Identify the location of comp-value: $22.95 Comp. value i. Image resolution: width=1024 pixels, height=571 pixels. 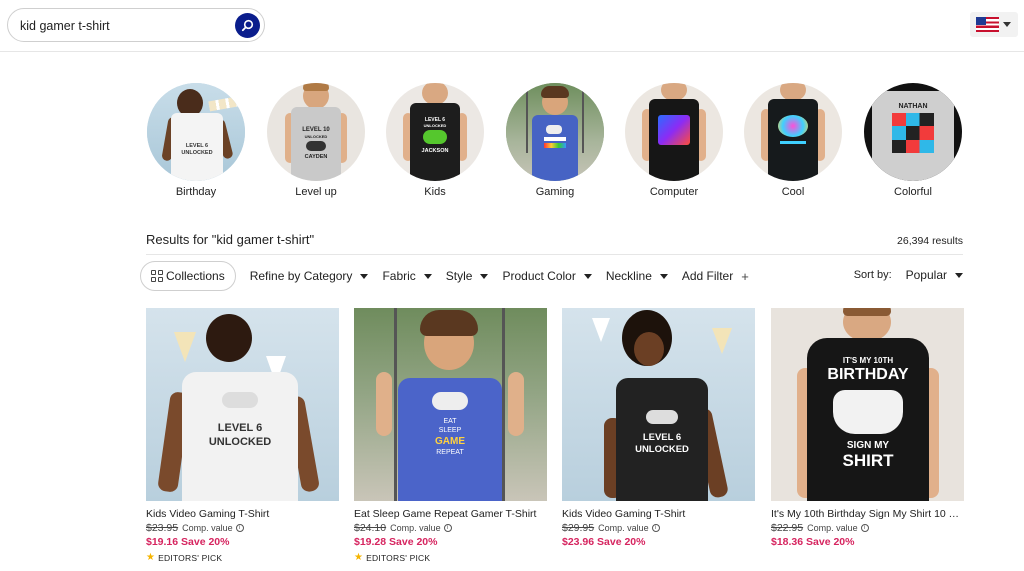
(867, 528).